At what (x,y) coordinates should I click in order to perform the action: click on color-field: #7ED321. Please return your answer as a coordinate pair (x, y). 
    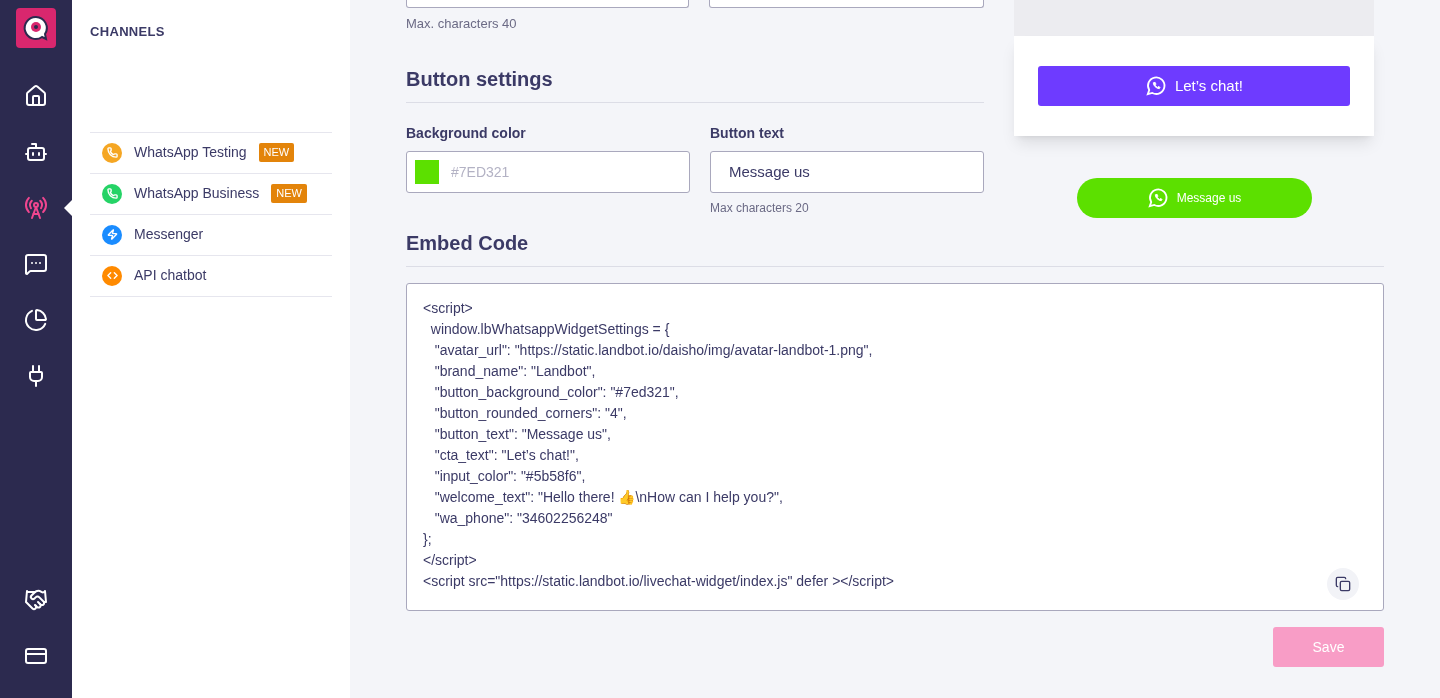
    Looking at the image, I should click on (548, 171).